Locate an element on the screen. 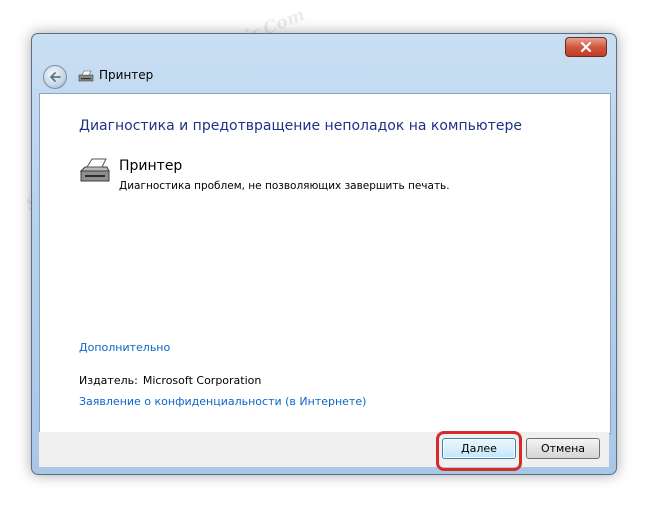 The width and height of the screenshot is (649, 508). advanced-link: Дополнительно is located at coordinates (124, 347).